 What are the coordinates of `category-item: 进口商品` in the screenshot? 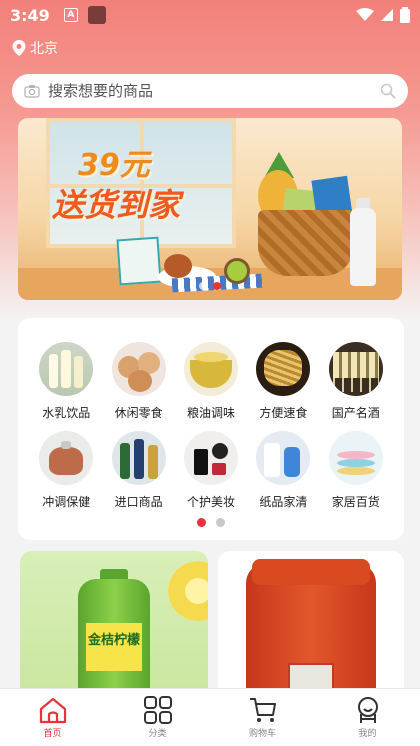 It's located at (138, 470).